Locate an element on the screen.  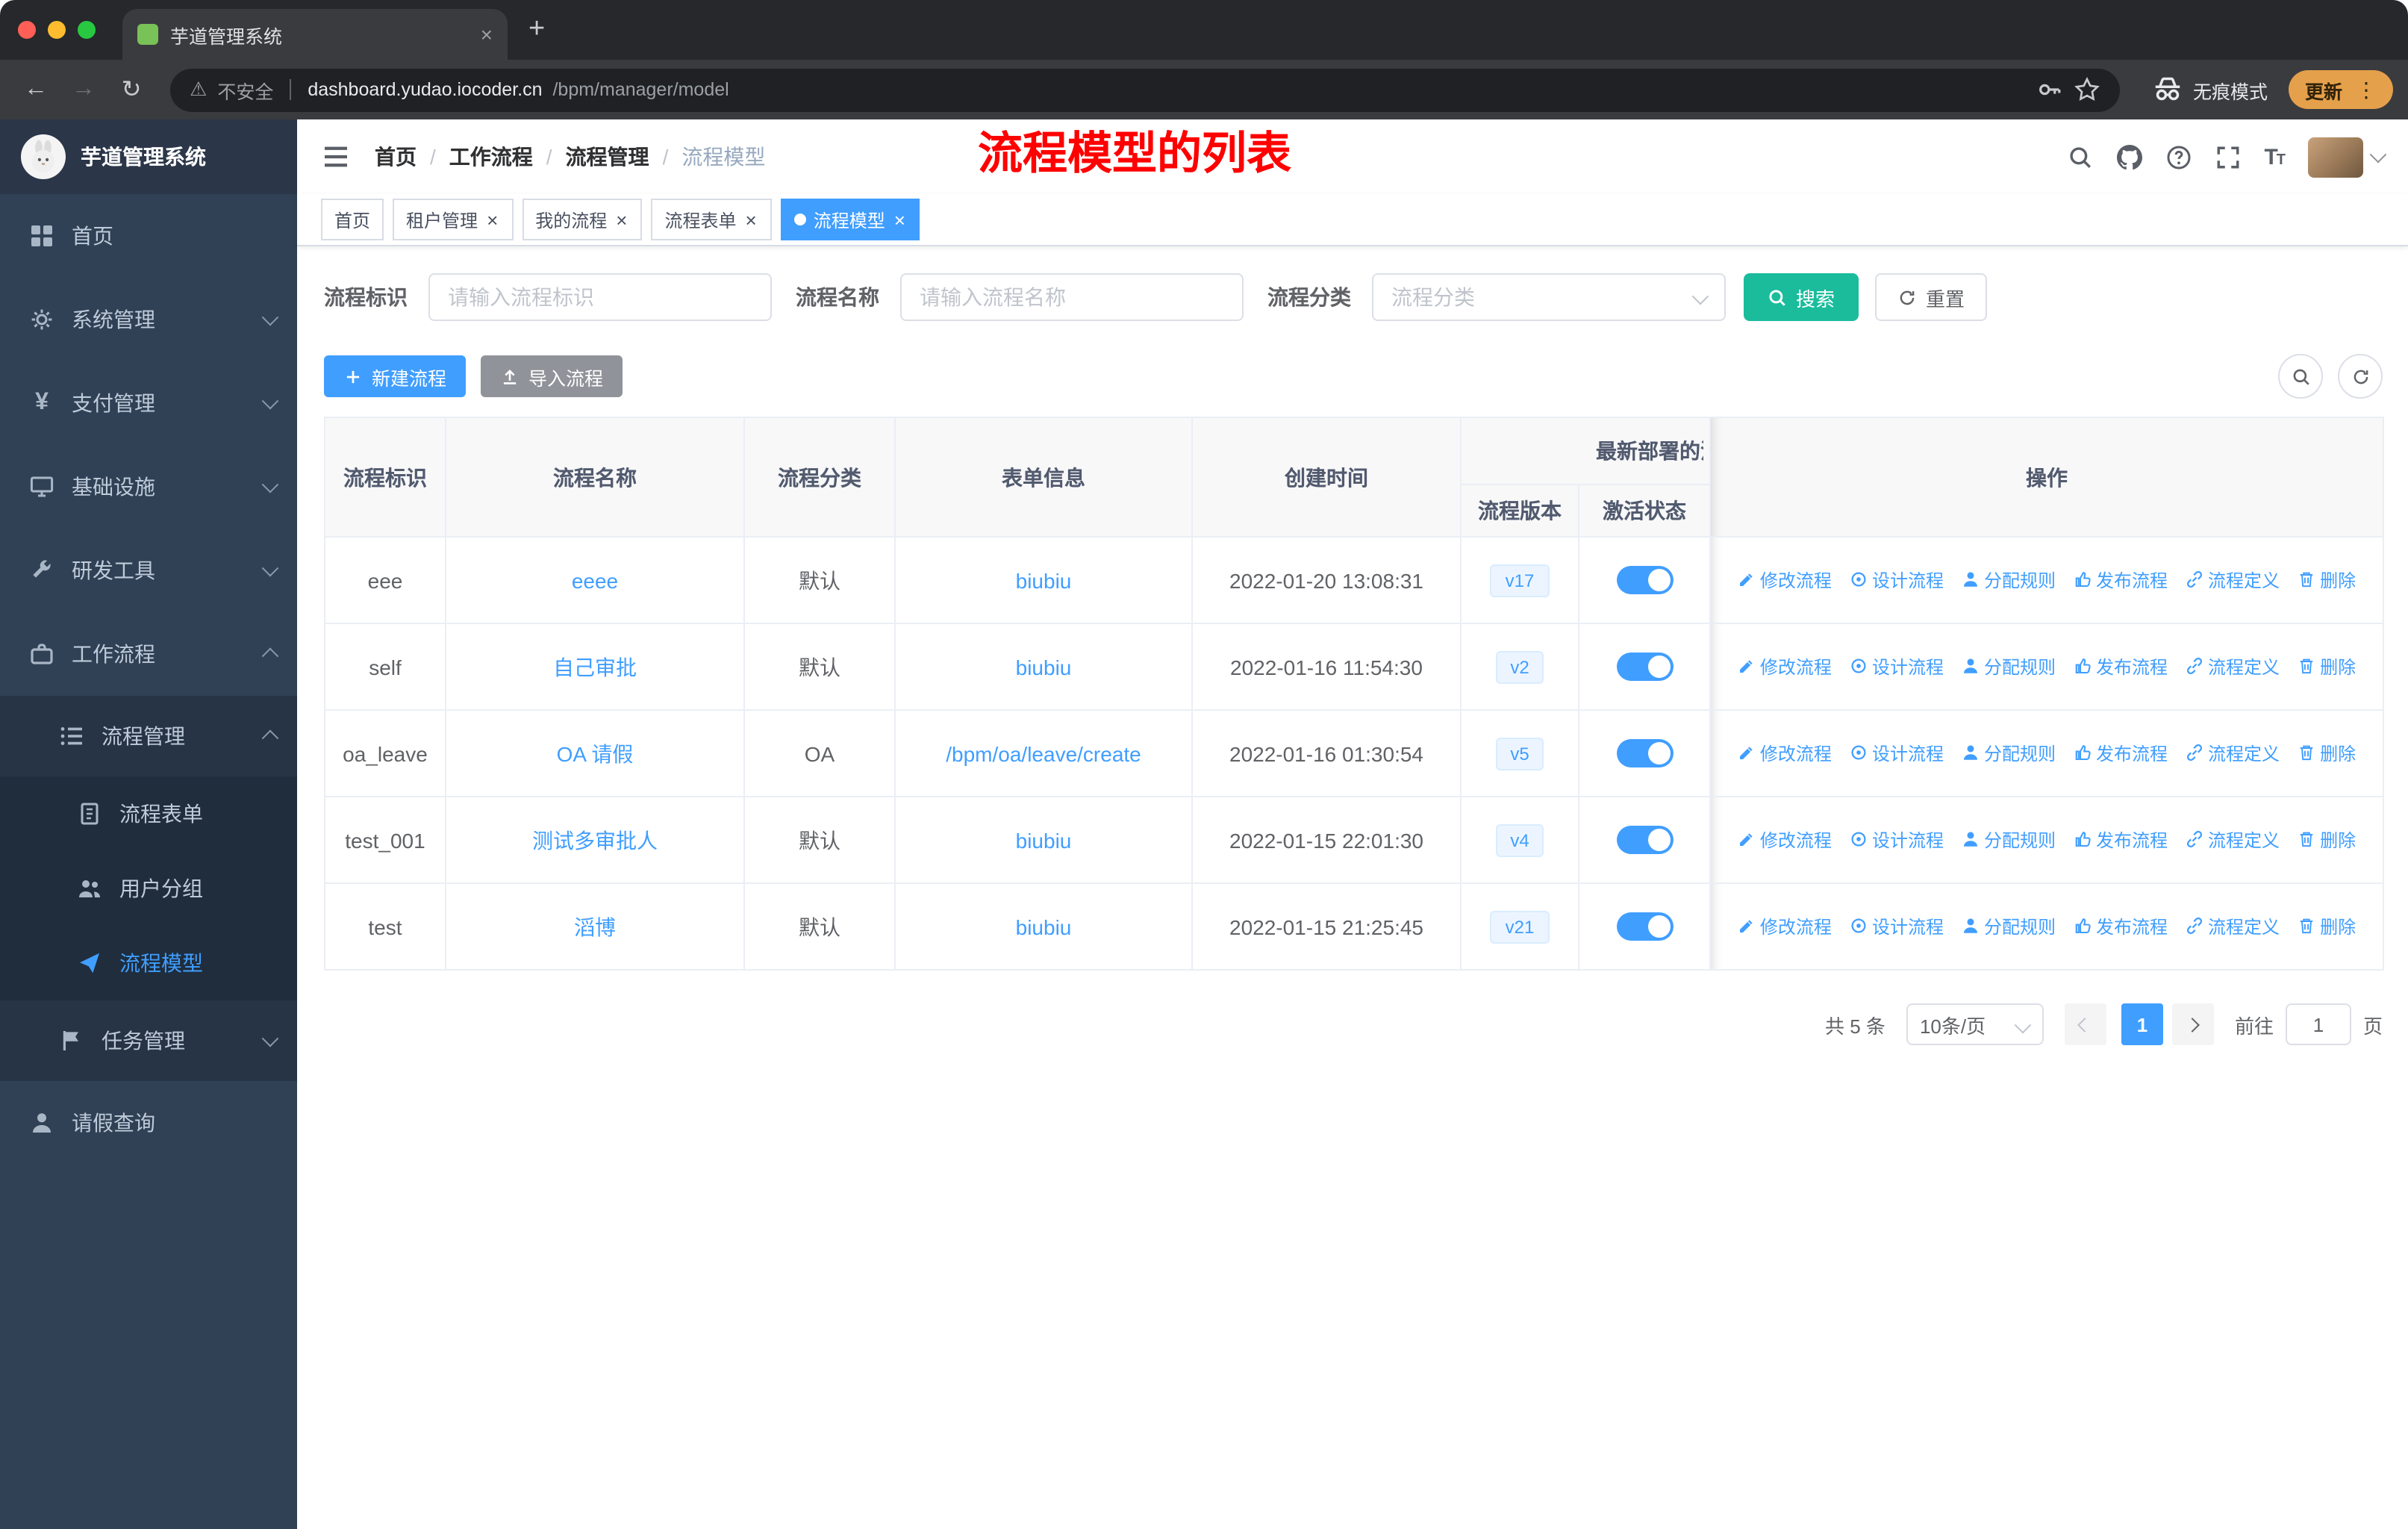
github-icon is located at coordinates (2129, 156).